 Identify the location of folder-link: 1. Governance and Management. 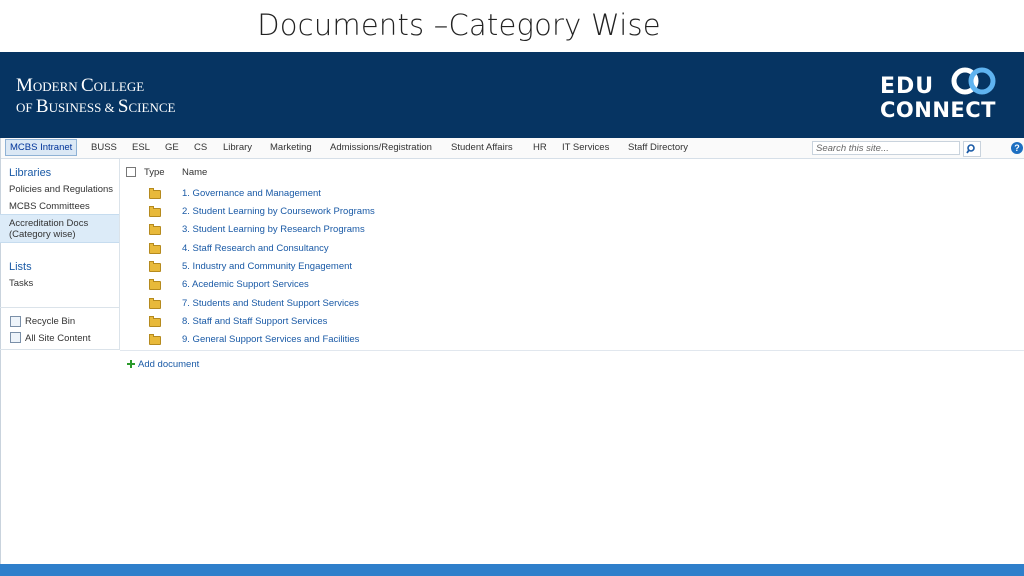
(251, 193).